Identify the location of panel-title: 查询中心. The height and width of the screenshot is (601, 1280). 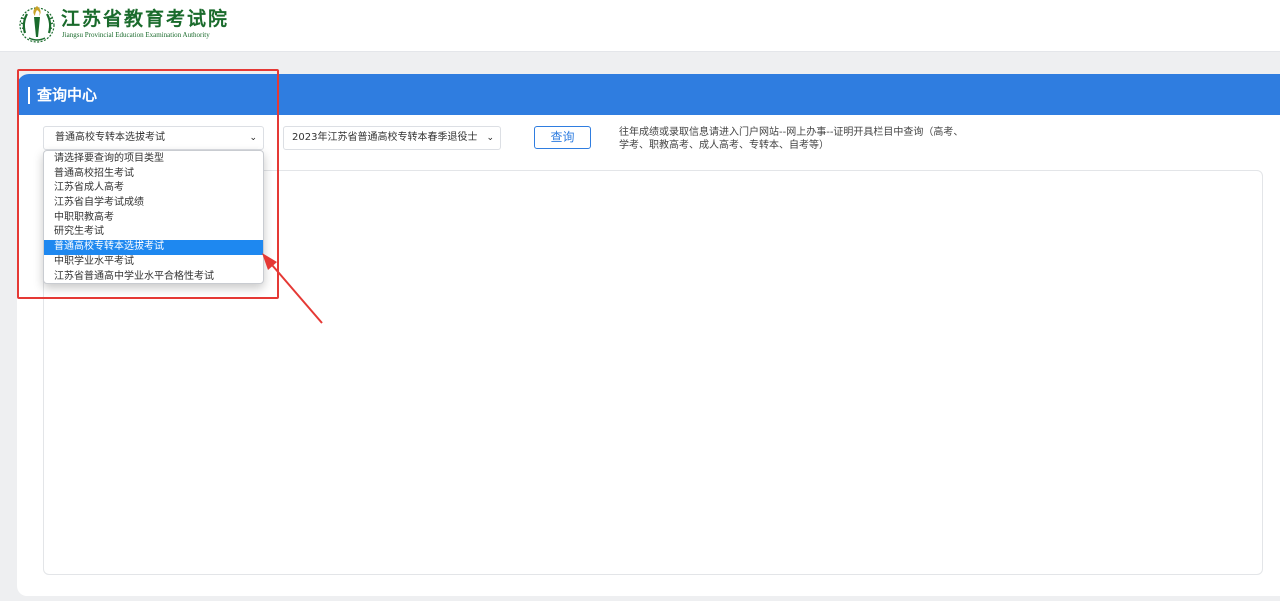
(62, 95).